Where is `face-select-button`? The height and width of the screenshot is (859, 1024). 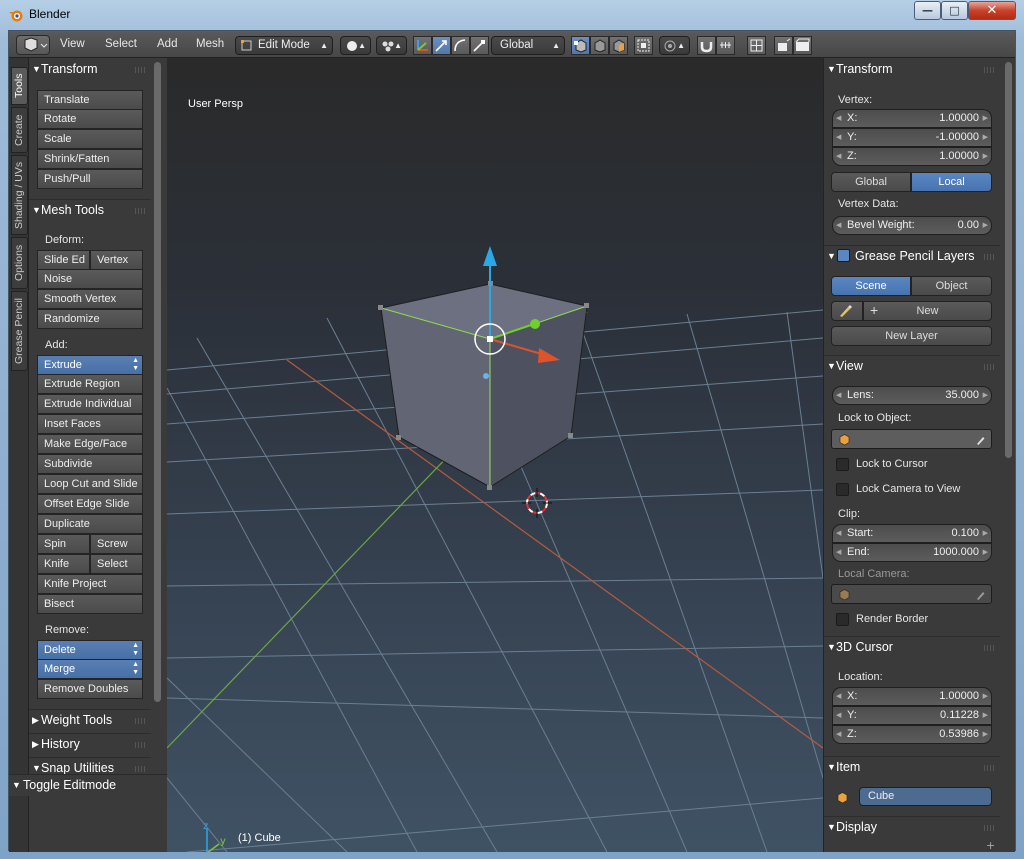 face-select-button is located at coordinates (618, 45).